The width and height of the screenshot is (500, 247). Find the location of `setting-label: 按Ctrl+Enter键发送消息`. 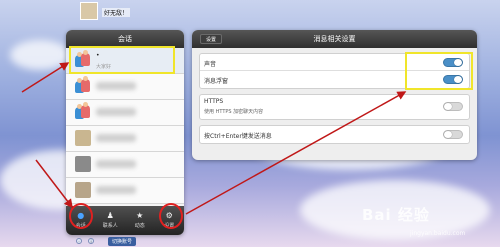

setting-label: 按Ctrl+Enter键发送消息 is located at coordinates (238, 136).